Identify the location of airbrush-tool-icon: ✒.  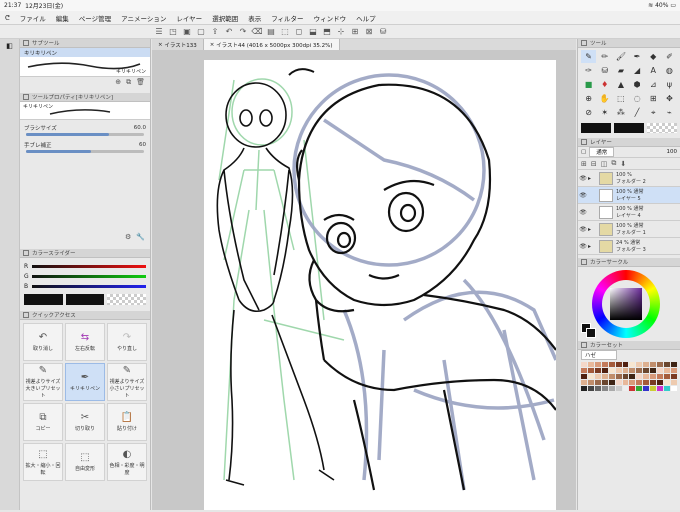
(637, 56).